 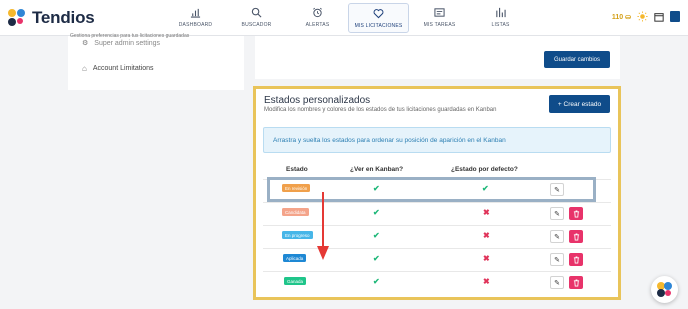 I want to click on estado-badge: Aplicada, so click(x=295, y=258).